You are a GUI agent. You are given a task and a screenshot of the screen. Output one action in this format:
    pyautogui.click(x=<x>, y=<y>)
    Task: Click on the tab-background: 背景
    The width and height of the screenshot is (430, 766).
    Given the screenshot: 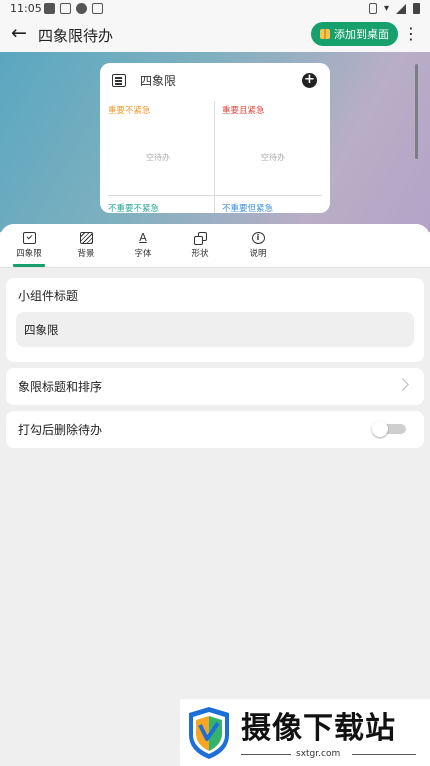 What is the action you would take?
    pyautogui.click(x=86, y=250)
    